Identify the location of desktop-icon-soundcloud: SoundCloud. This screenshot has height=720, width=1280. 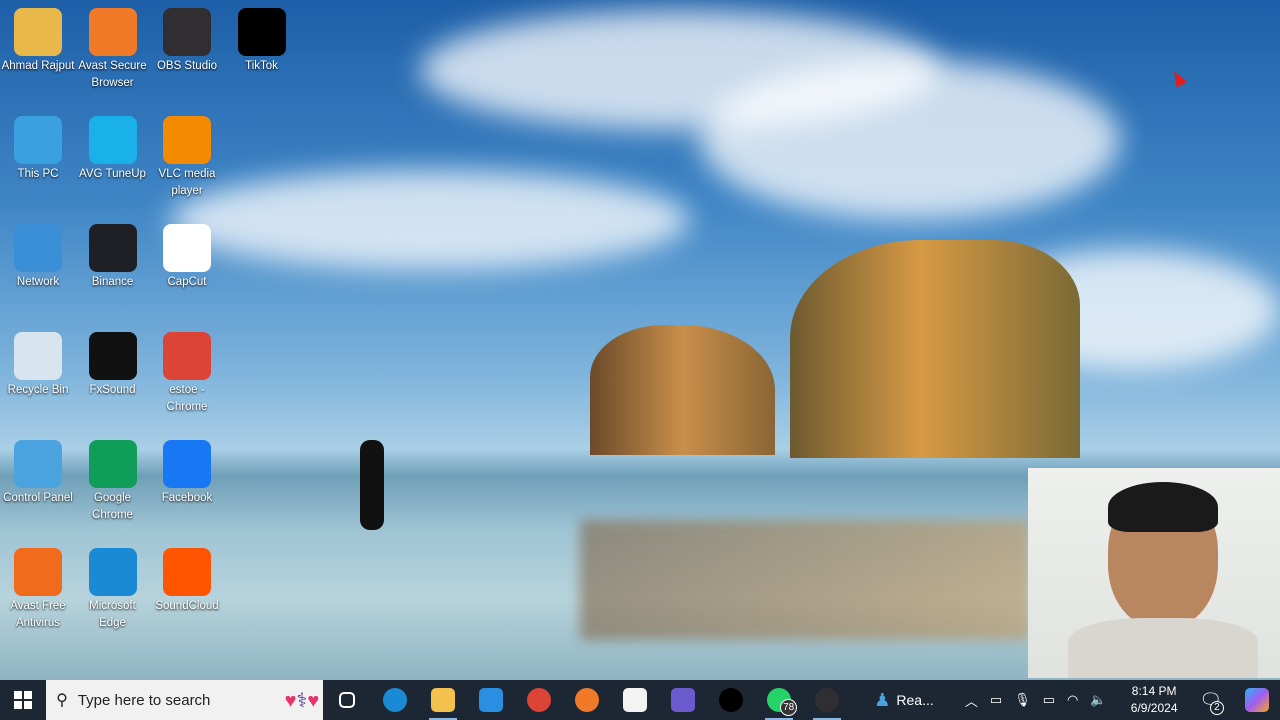
(187, 581).